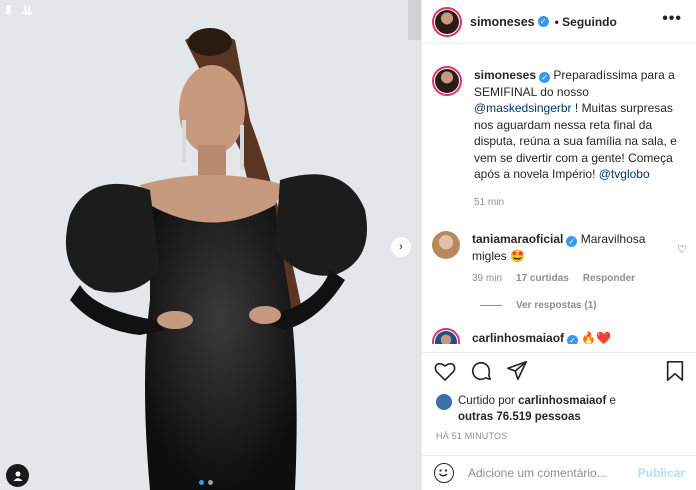 The height and width of the screenshot is (490, 696). I want to click on caption-meta: 51 min, so click(580, 203).